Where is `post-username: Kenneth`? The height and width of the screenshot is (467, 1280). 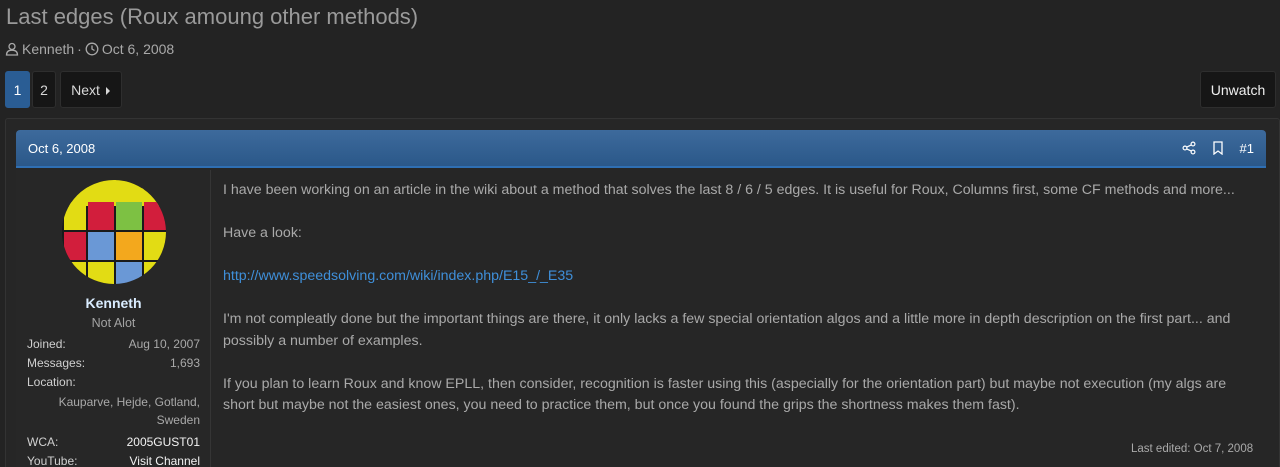 post-username: Kenneth is located at coordinates (113, 303).